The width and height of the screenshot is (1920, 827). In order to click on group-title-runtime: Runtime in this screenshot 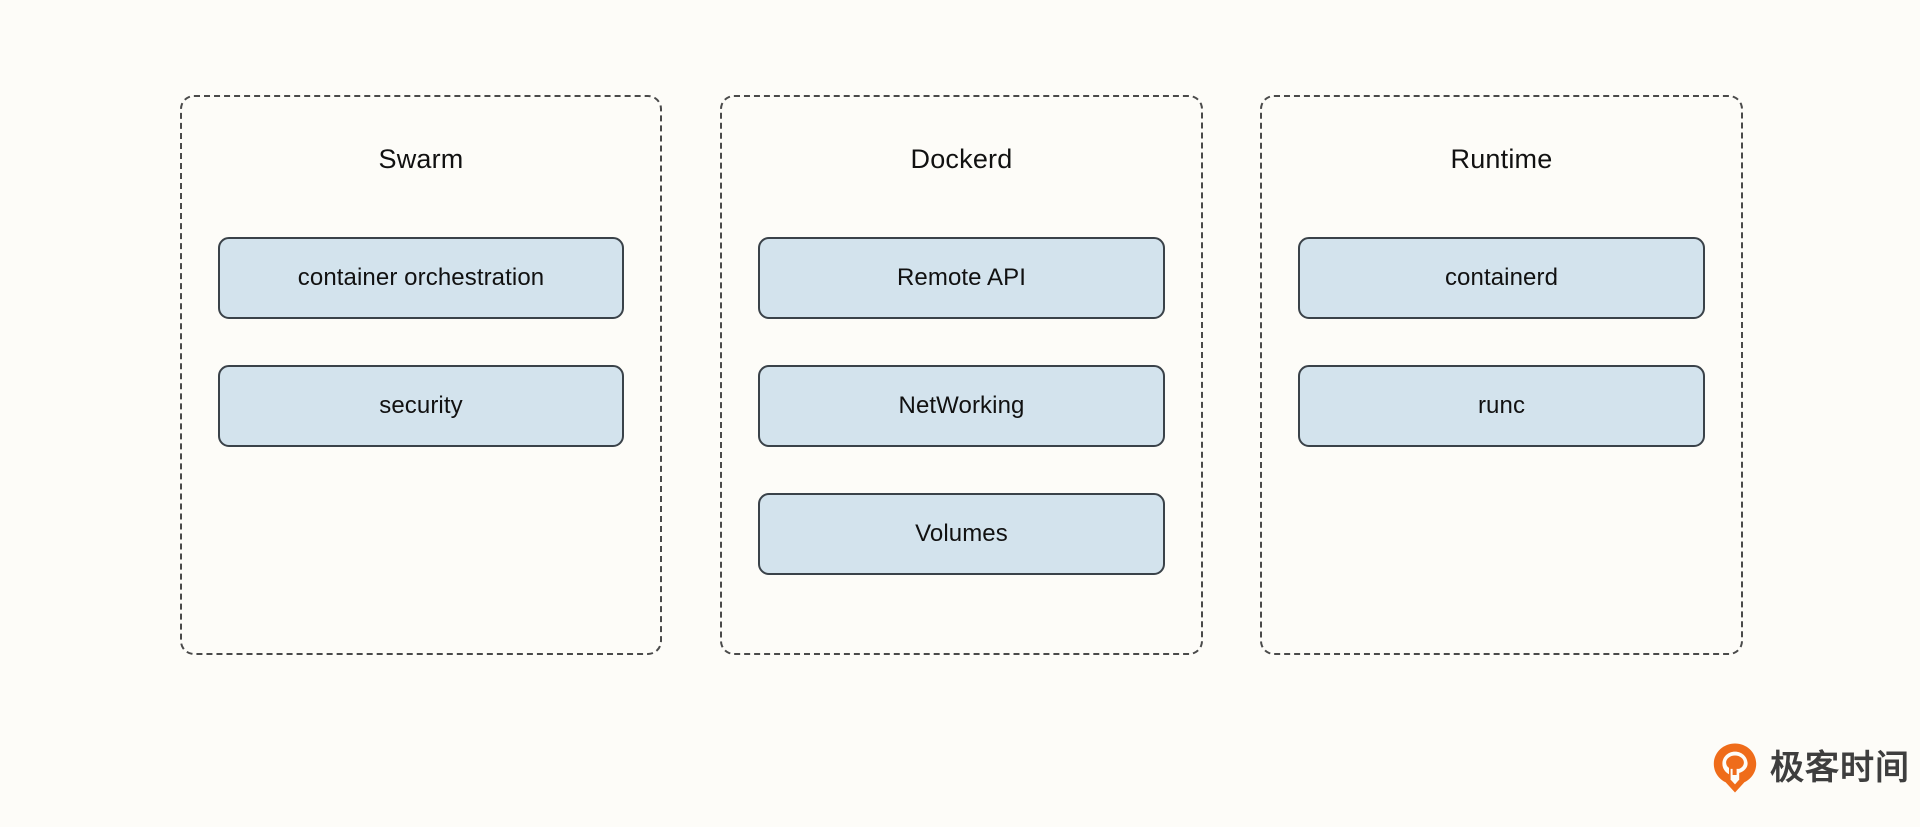, I will do `click(1501, 159)`.